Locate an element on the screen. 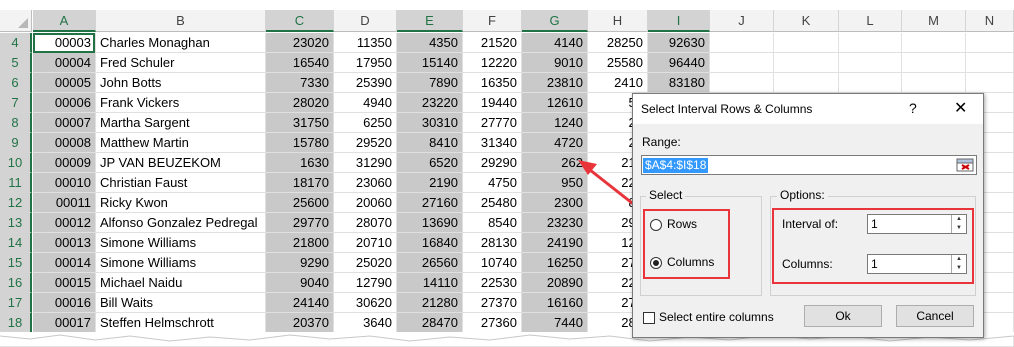 This screenshot has width=1014, height=347. highlight-select-box is located at coordinates (686, 244).